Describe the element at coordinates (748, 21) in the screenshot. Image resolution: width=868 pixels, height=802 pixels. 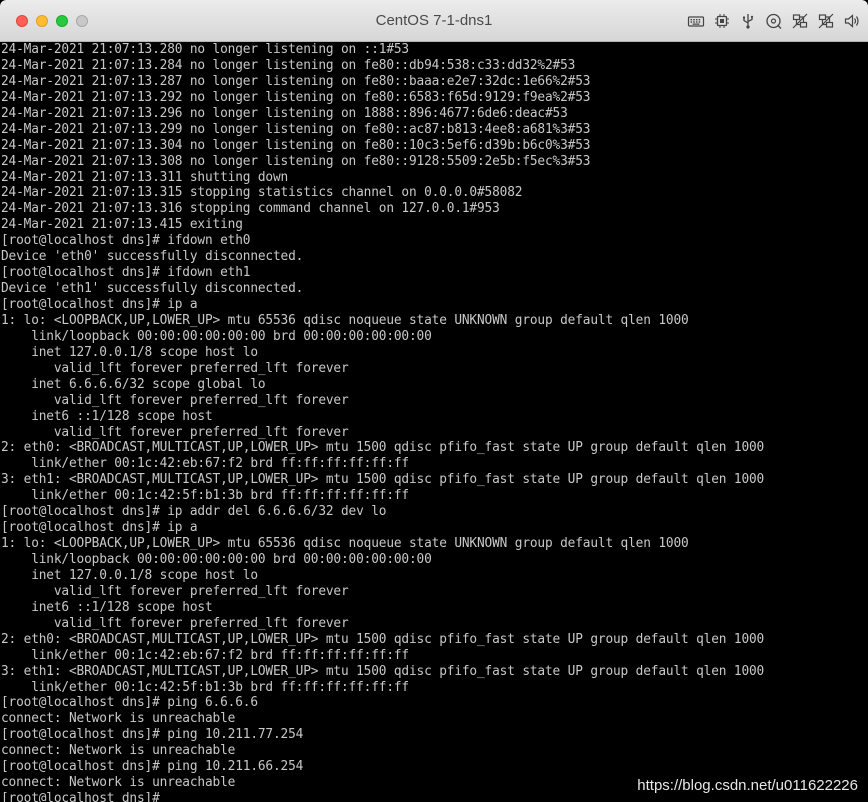
I see `usb-icon` at that location.